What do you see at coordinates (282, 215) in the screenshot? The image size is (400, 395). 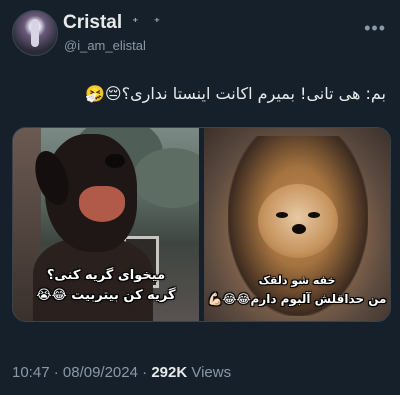 I see `dog-eye-left` at bounding box center [282, 215].